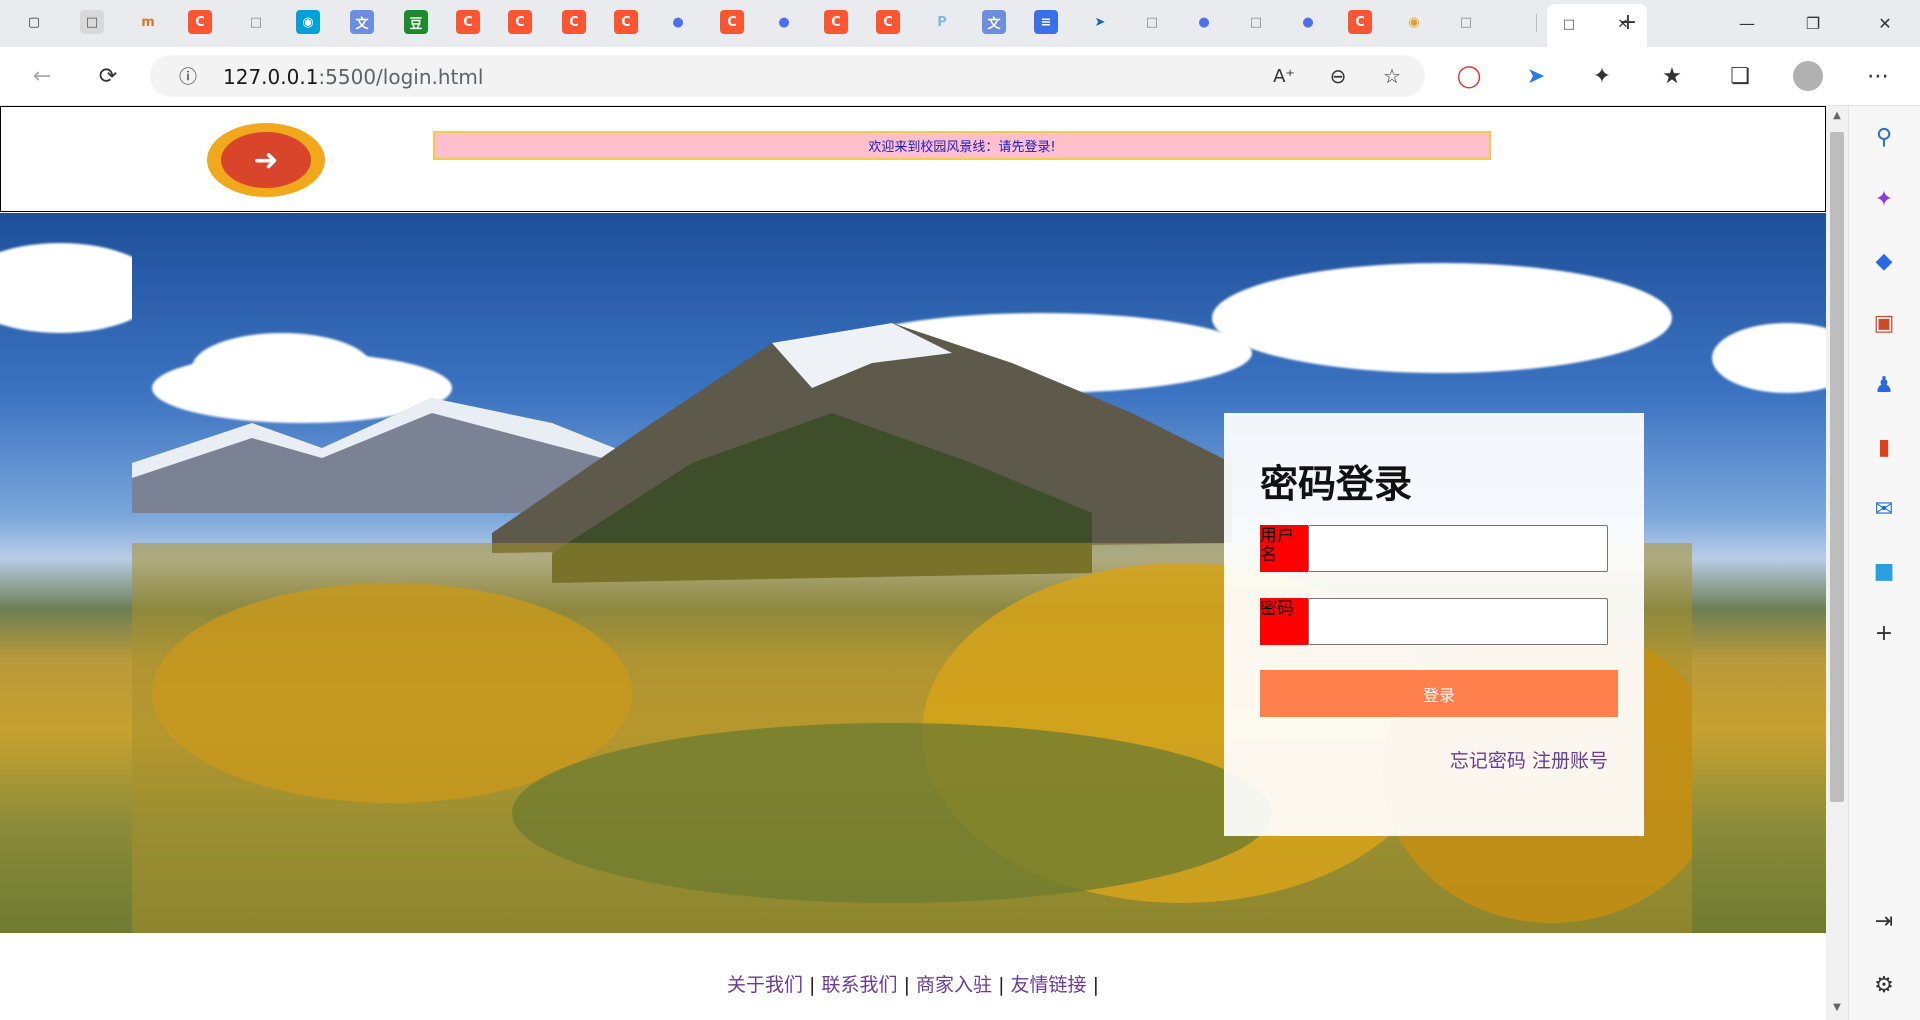 This screenshot has height=1020, width=1920. I want to click on landscape-image-left, so click(66, 573).